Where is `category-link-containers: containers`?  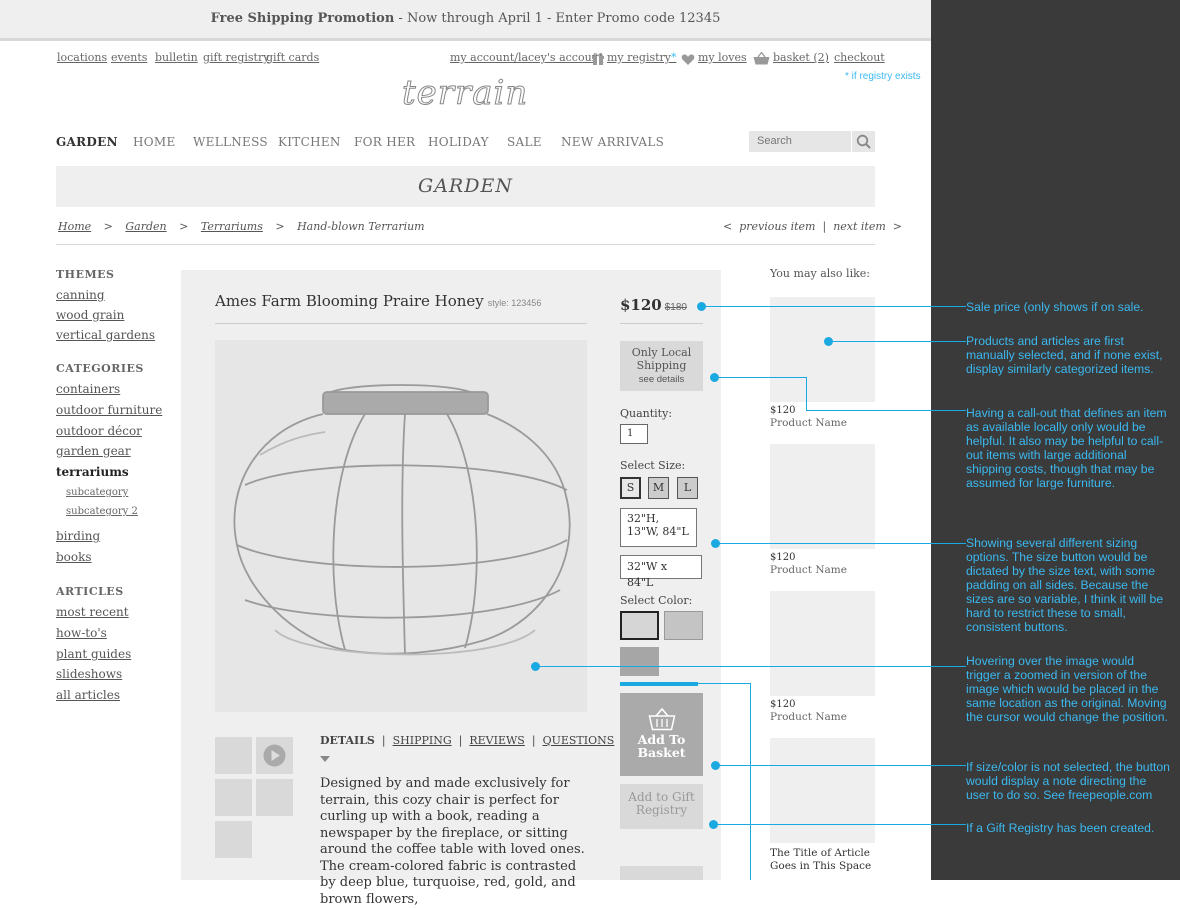 category-link-containers: containers is located at coordinates (88, 389).